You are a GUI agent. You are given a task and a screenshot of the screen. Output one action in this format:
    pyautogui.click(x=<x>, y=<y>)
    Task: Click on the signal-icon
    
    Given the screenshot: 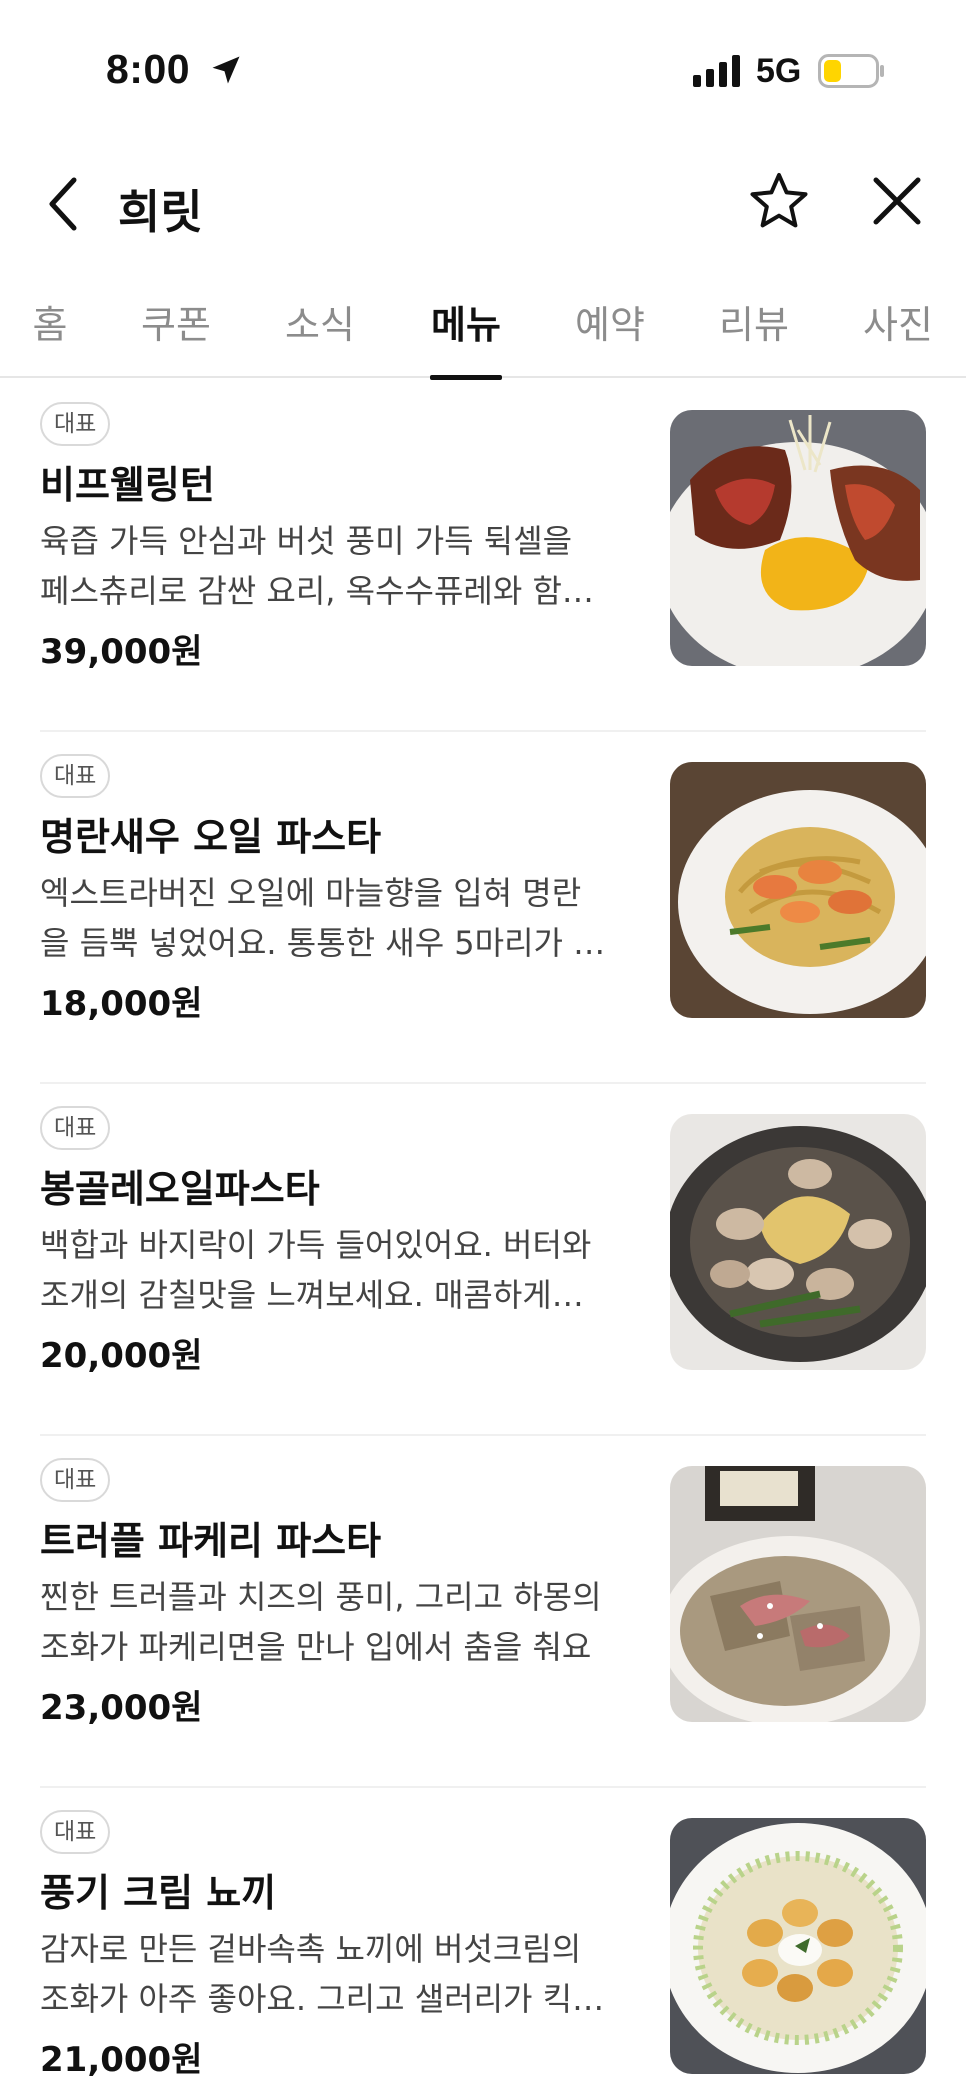 What is the action you would take?
    pyautogui.click(x=716, y=71)
    